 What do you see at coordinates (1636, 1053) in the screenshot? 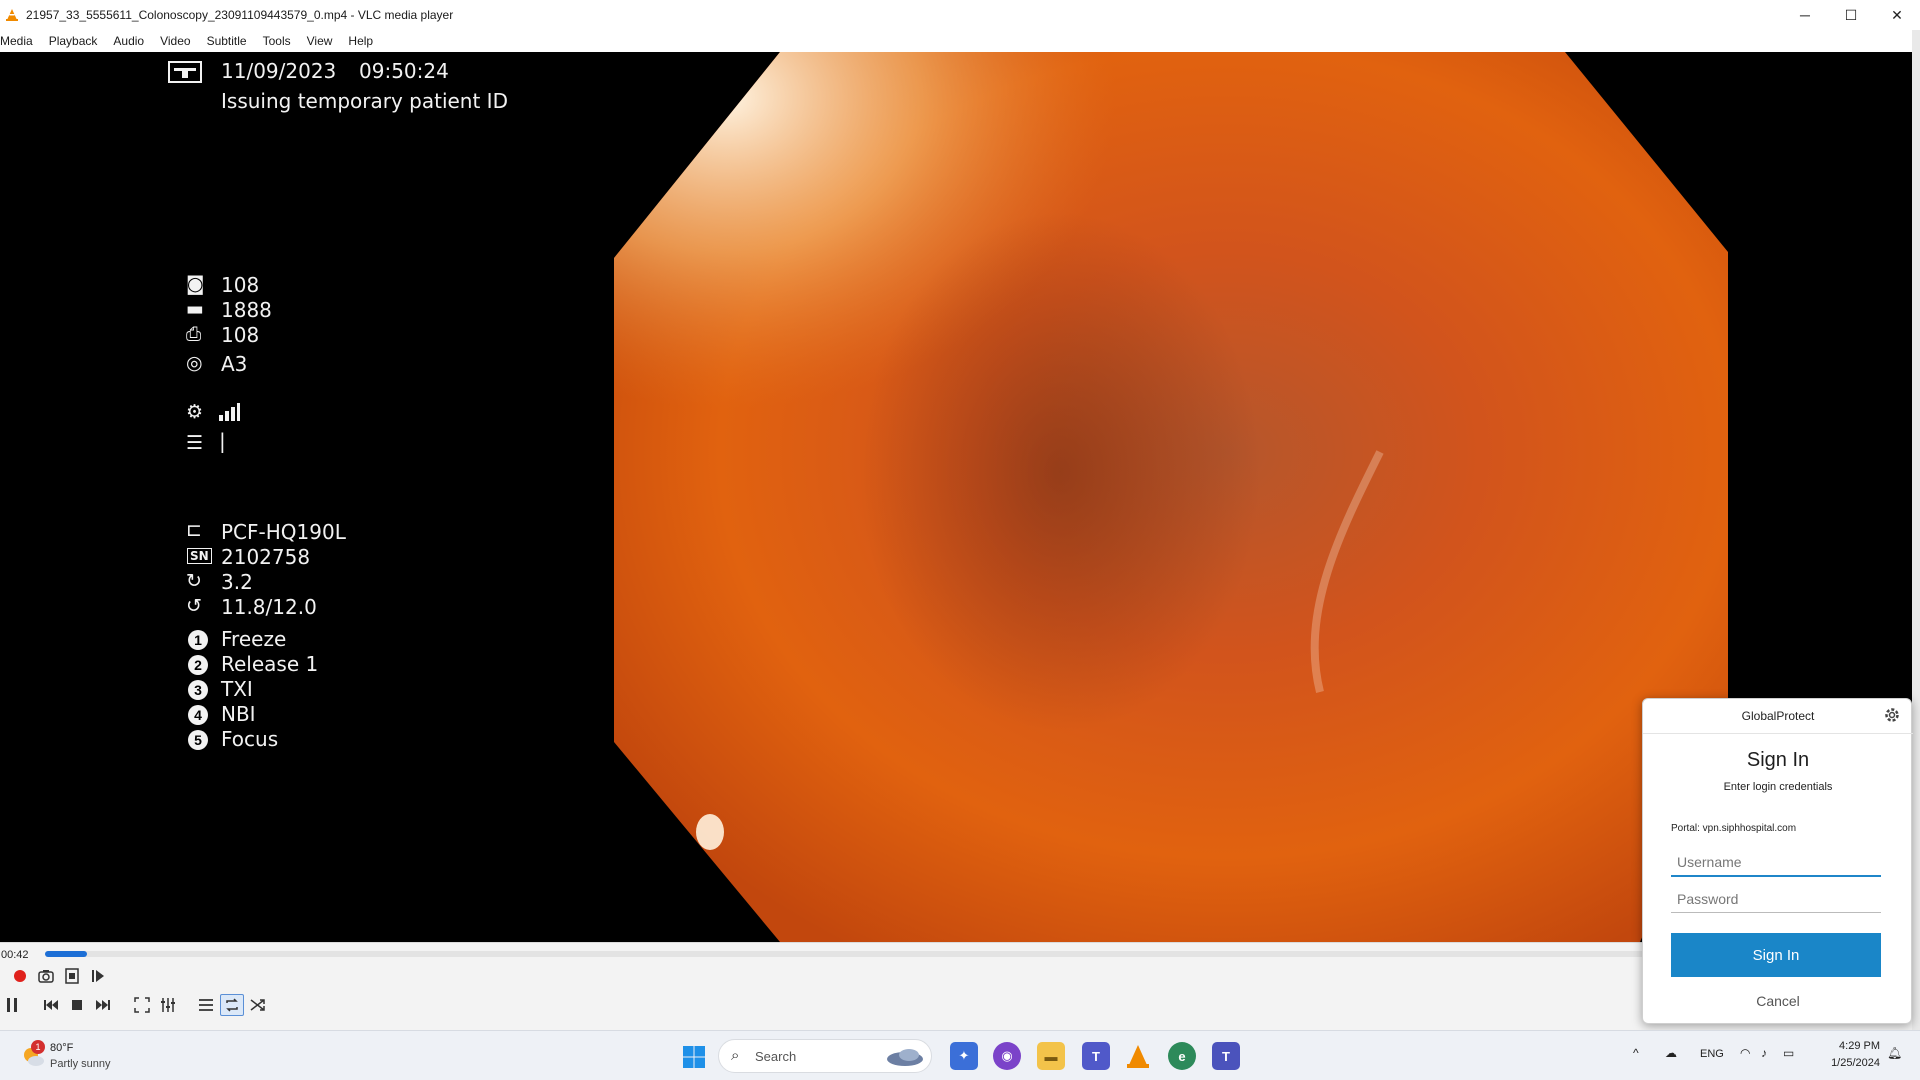
I see `show-hidden-icons-chevron-icon: ^` at bounding box center [1636, 1053].